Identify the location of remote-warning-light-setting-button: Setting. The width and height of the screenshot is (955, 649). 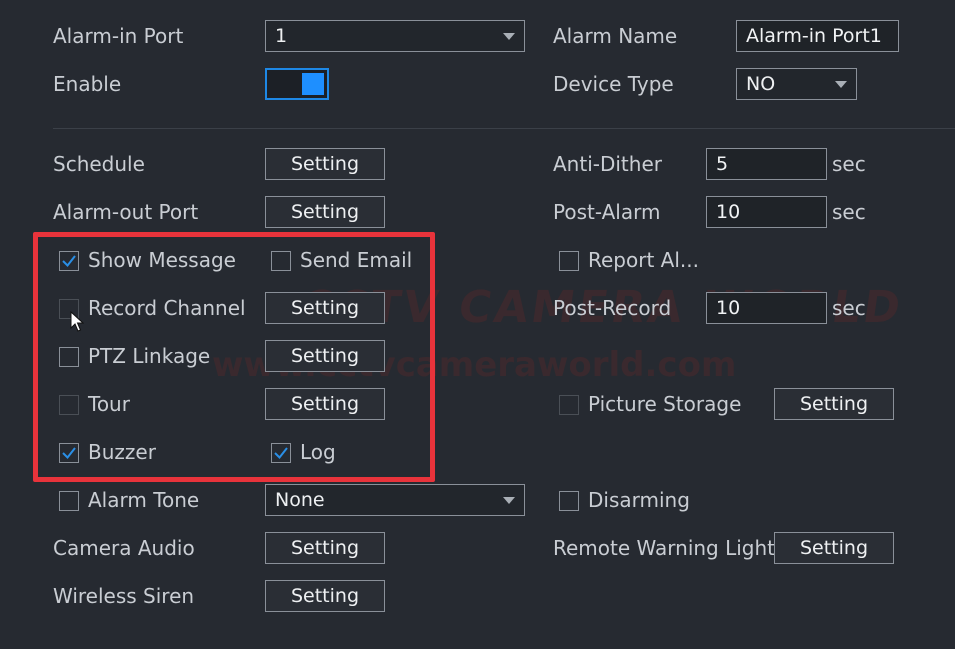
(834, 548).